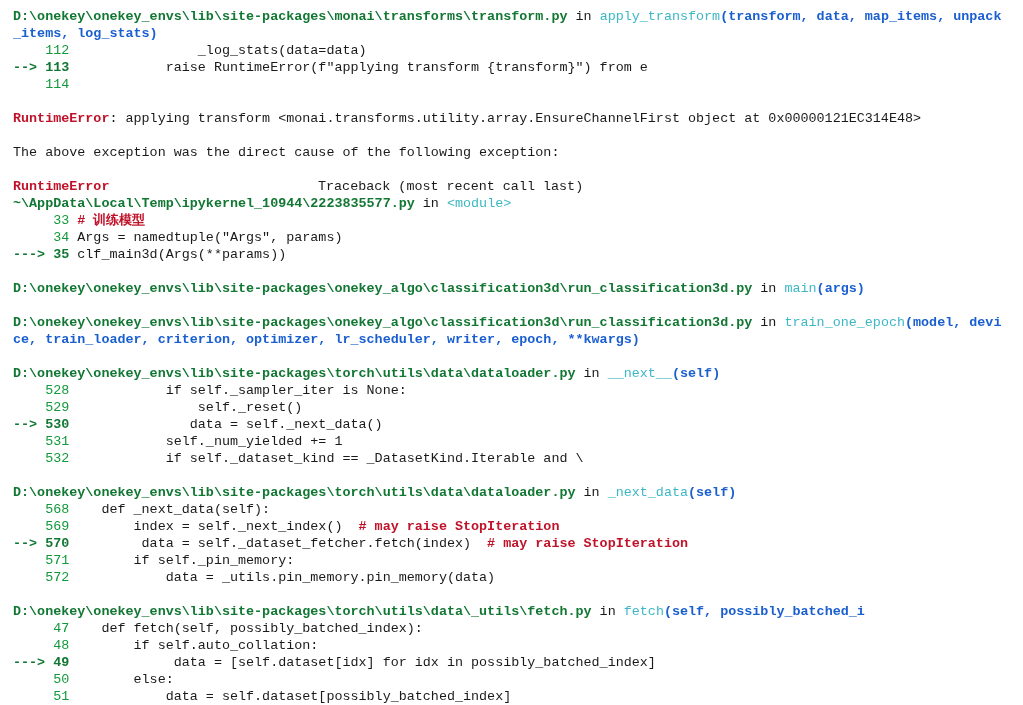  Describe the element at coordinates (170, 560) in the screenshot. I see `code-line: 571 if self._pin_memory:` at that location.